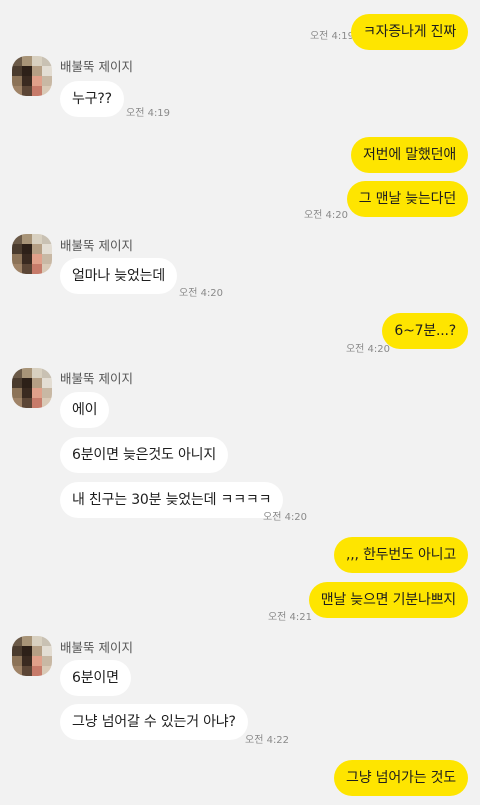  What do you see at coordinates (119, 276) in the screenshot?
I see `their-message-bubble: 얼마나 늦었는데` at bounding box center [119, 276].